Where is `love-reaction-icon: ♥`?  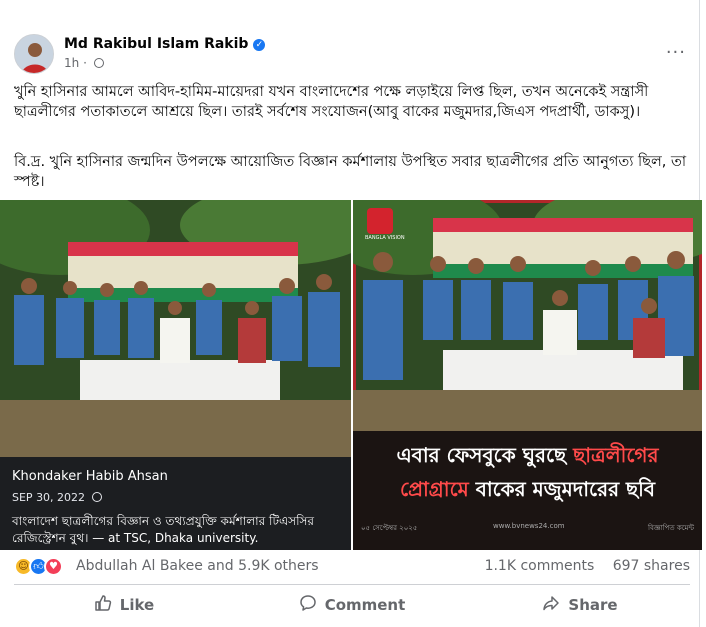 love-reaction-icon: ♥ is located at coordinates (53, 566).